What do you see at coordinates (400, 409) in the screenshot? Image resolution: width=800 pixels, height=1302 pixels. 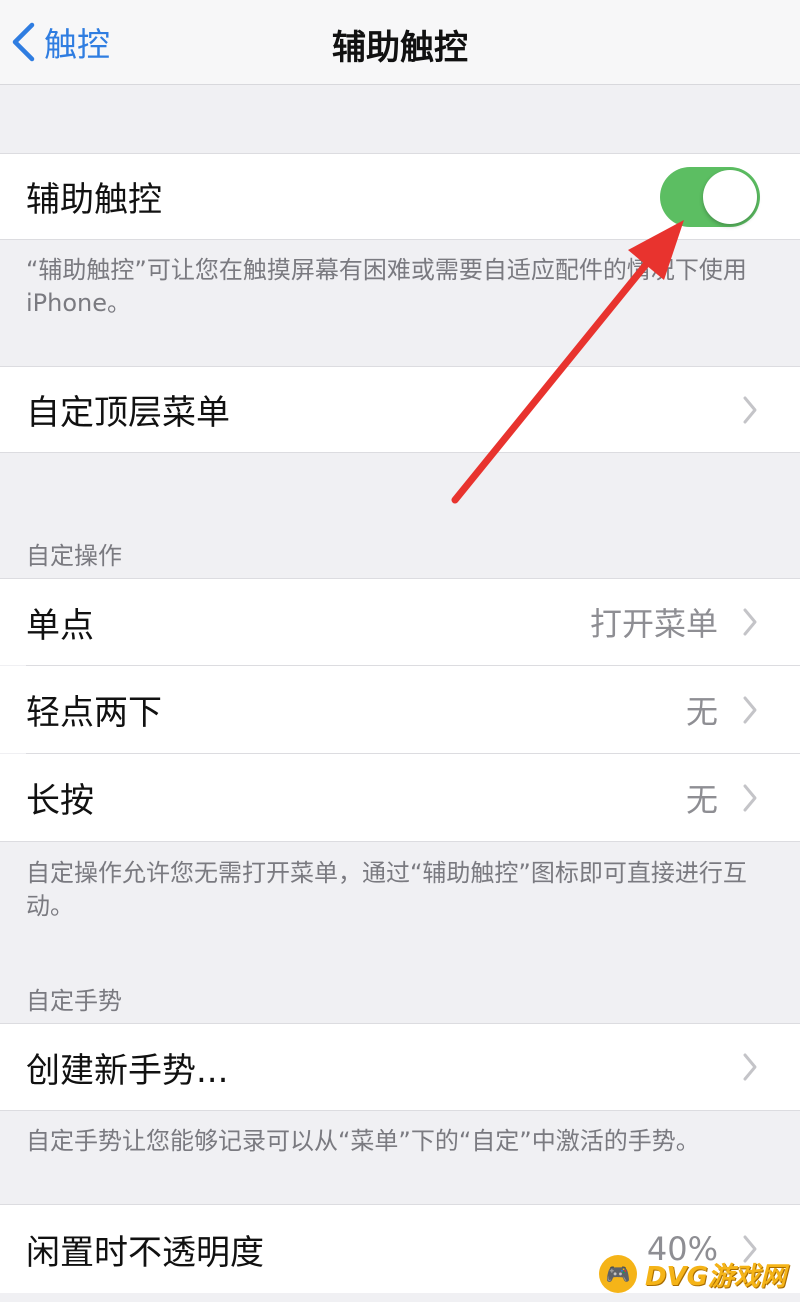 I see `custom-top-menu-row: 自定顶层菜单` at bounding box center [400, 409].